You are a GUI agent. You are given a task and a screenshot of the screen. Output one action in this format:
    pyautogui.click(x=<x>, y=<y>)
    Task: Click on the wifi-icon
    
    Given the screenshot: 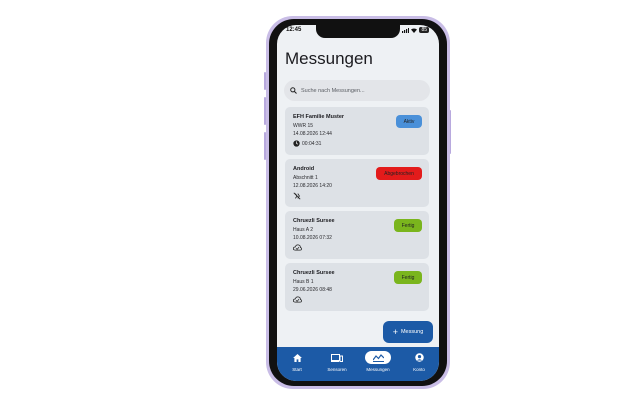 What is the action you would take?
    pyautogui.click(x=414, y=30)
    